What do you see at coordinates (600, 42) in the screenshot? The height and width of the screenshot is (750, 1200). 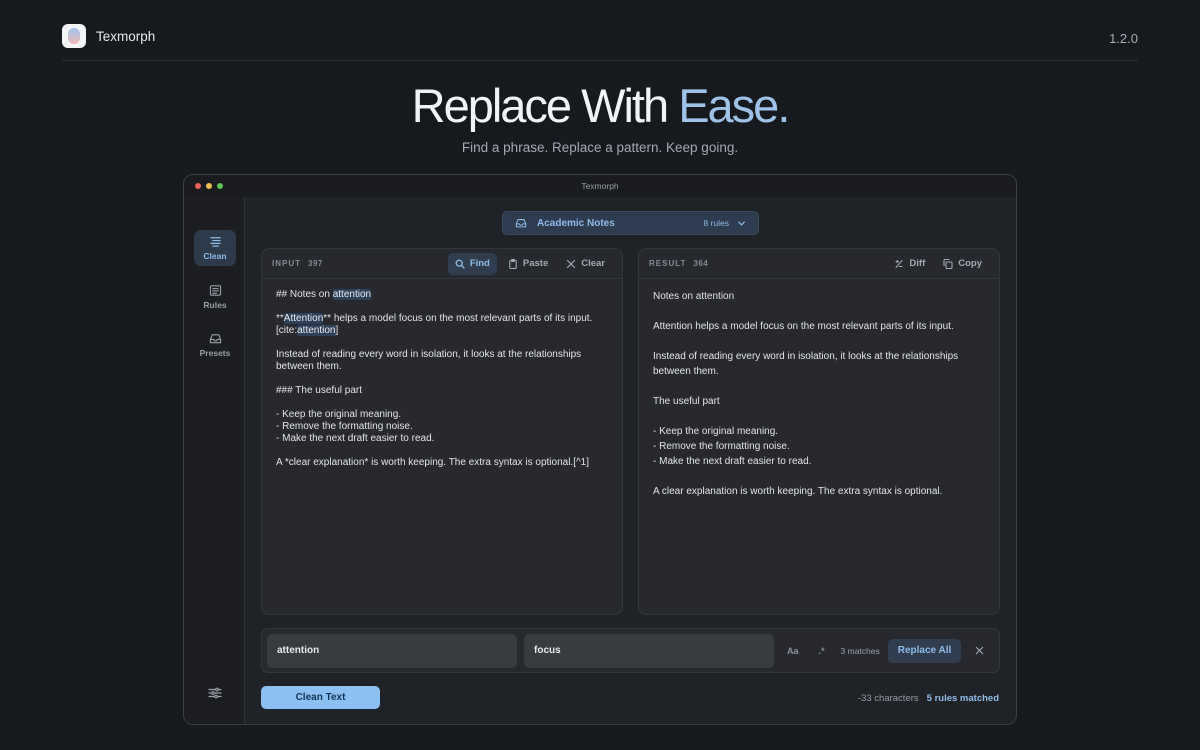 I see `site-header: Texmorph 1.2.0` at bounding box center [600, 42].